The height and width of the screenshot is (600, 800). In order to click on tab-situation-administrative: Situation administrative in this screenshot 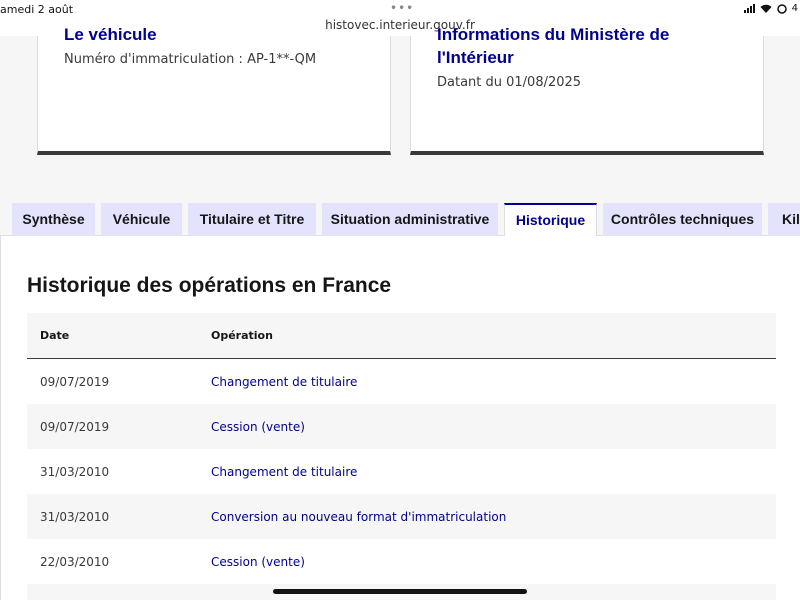, I will do `click(410, 219)`.